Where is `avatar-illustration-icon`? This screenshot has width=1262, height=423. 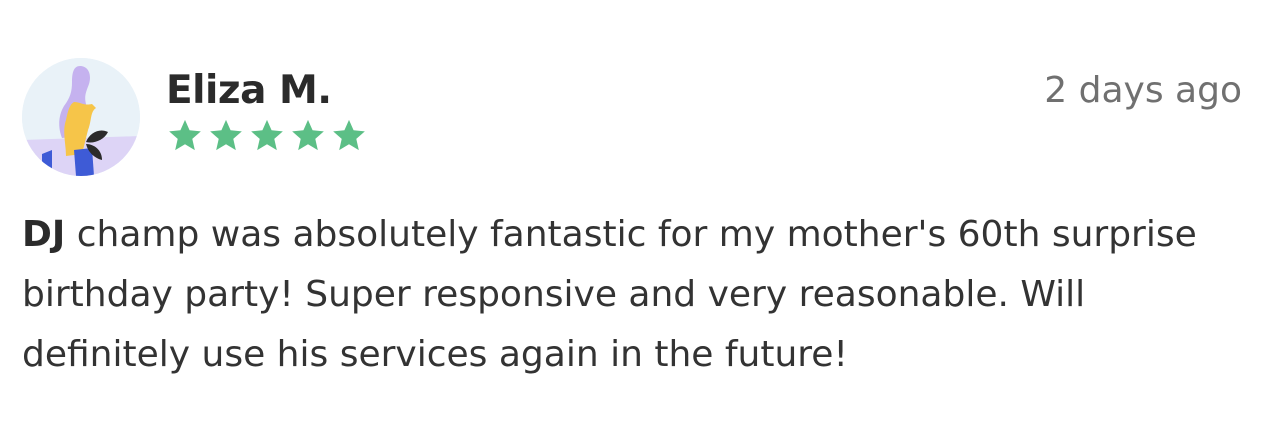
avatar-illustration-icon is located at coordinates (81, 117).